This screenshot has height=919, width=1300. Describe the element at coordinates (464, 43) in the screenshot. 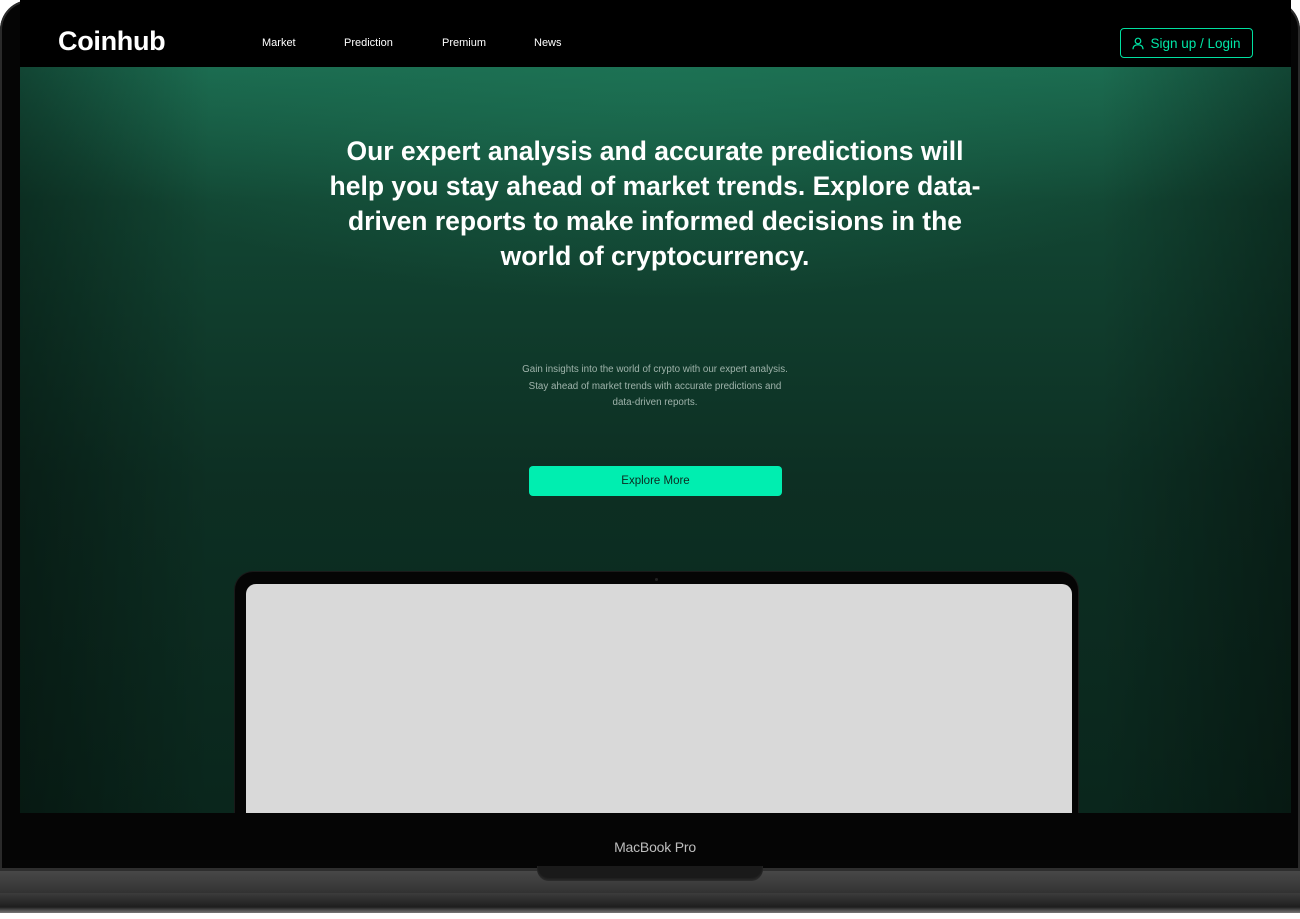

I see `nav-item-premium: Premium` at that location.